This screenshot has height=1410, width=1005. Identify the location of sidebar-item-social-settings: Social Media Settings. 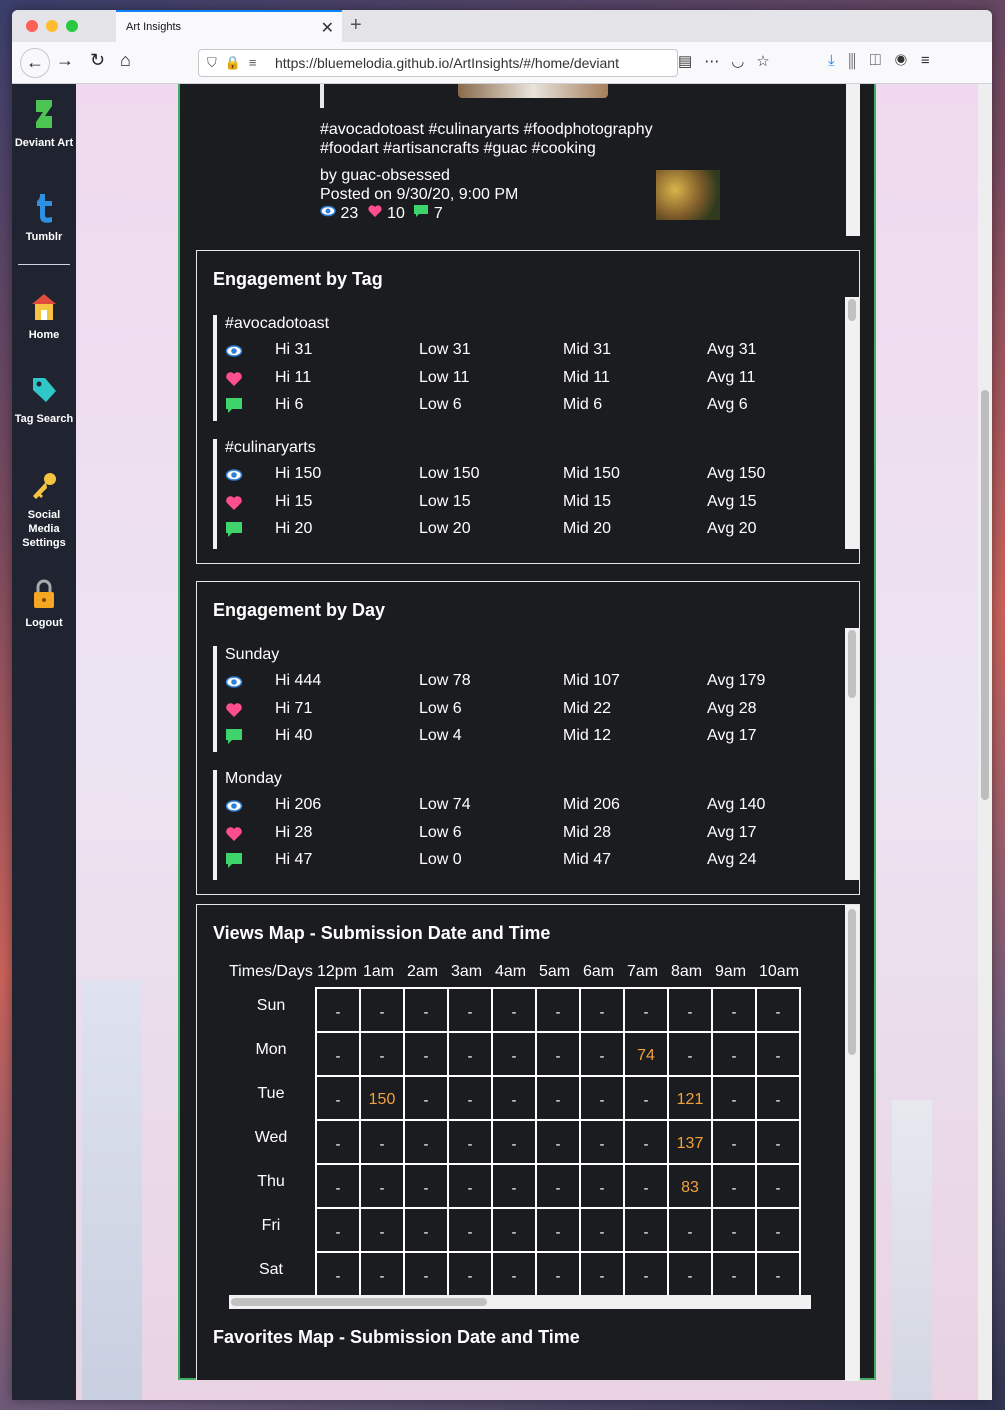
(44, 510).